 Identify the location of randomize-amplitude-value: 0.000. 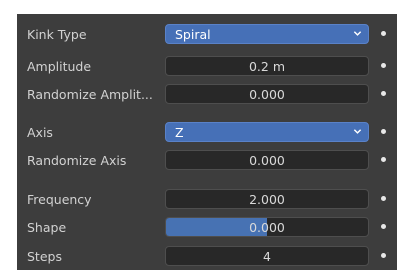
(267, 94).